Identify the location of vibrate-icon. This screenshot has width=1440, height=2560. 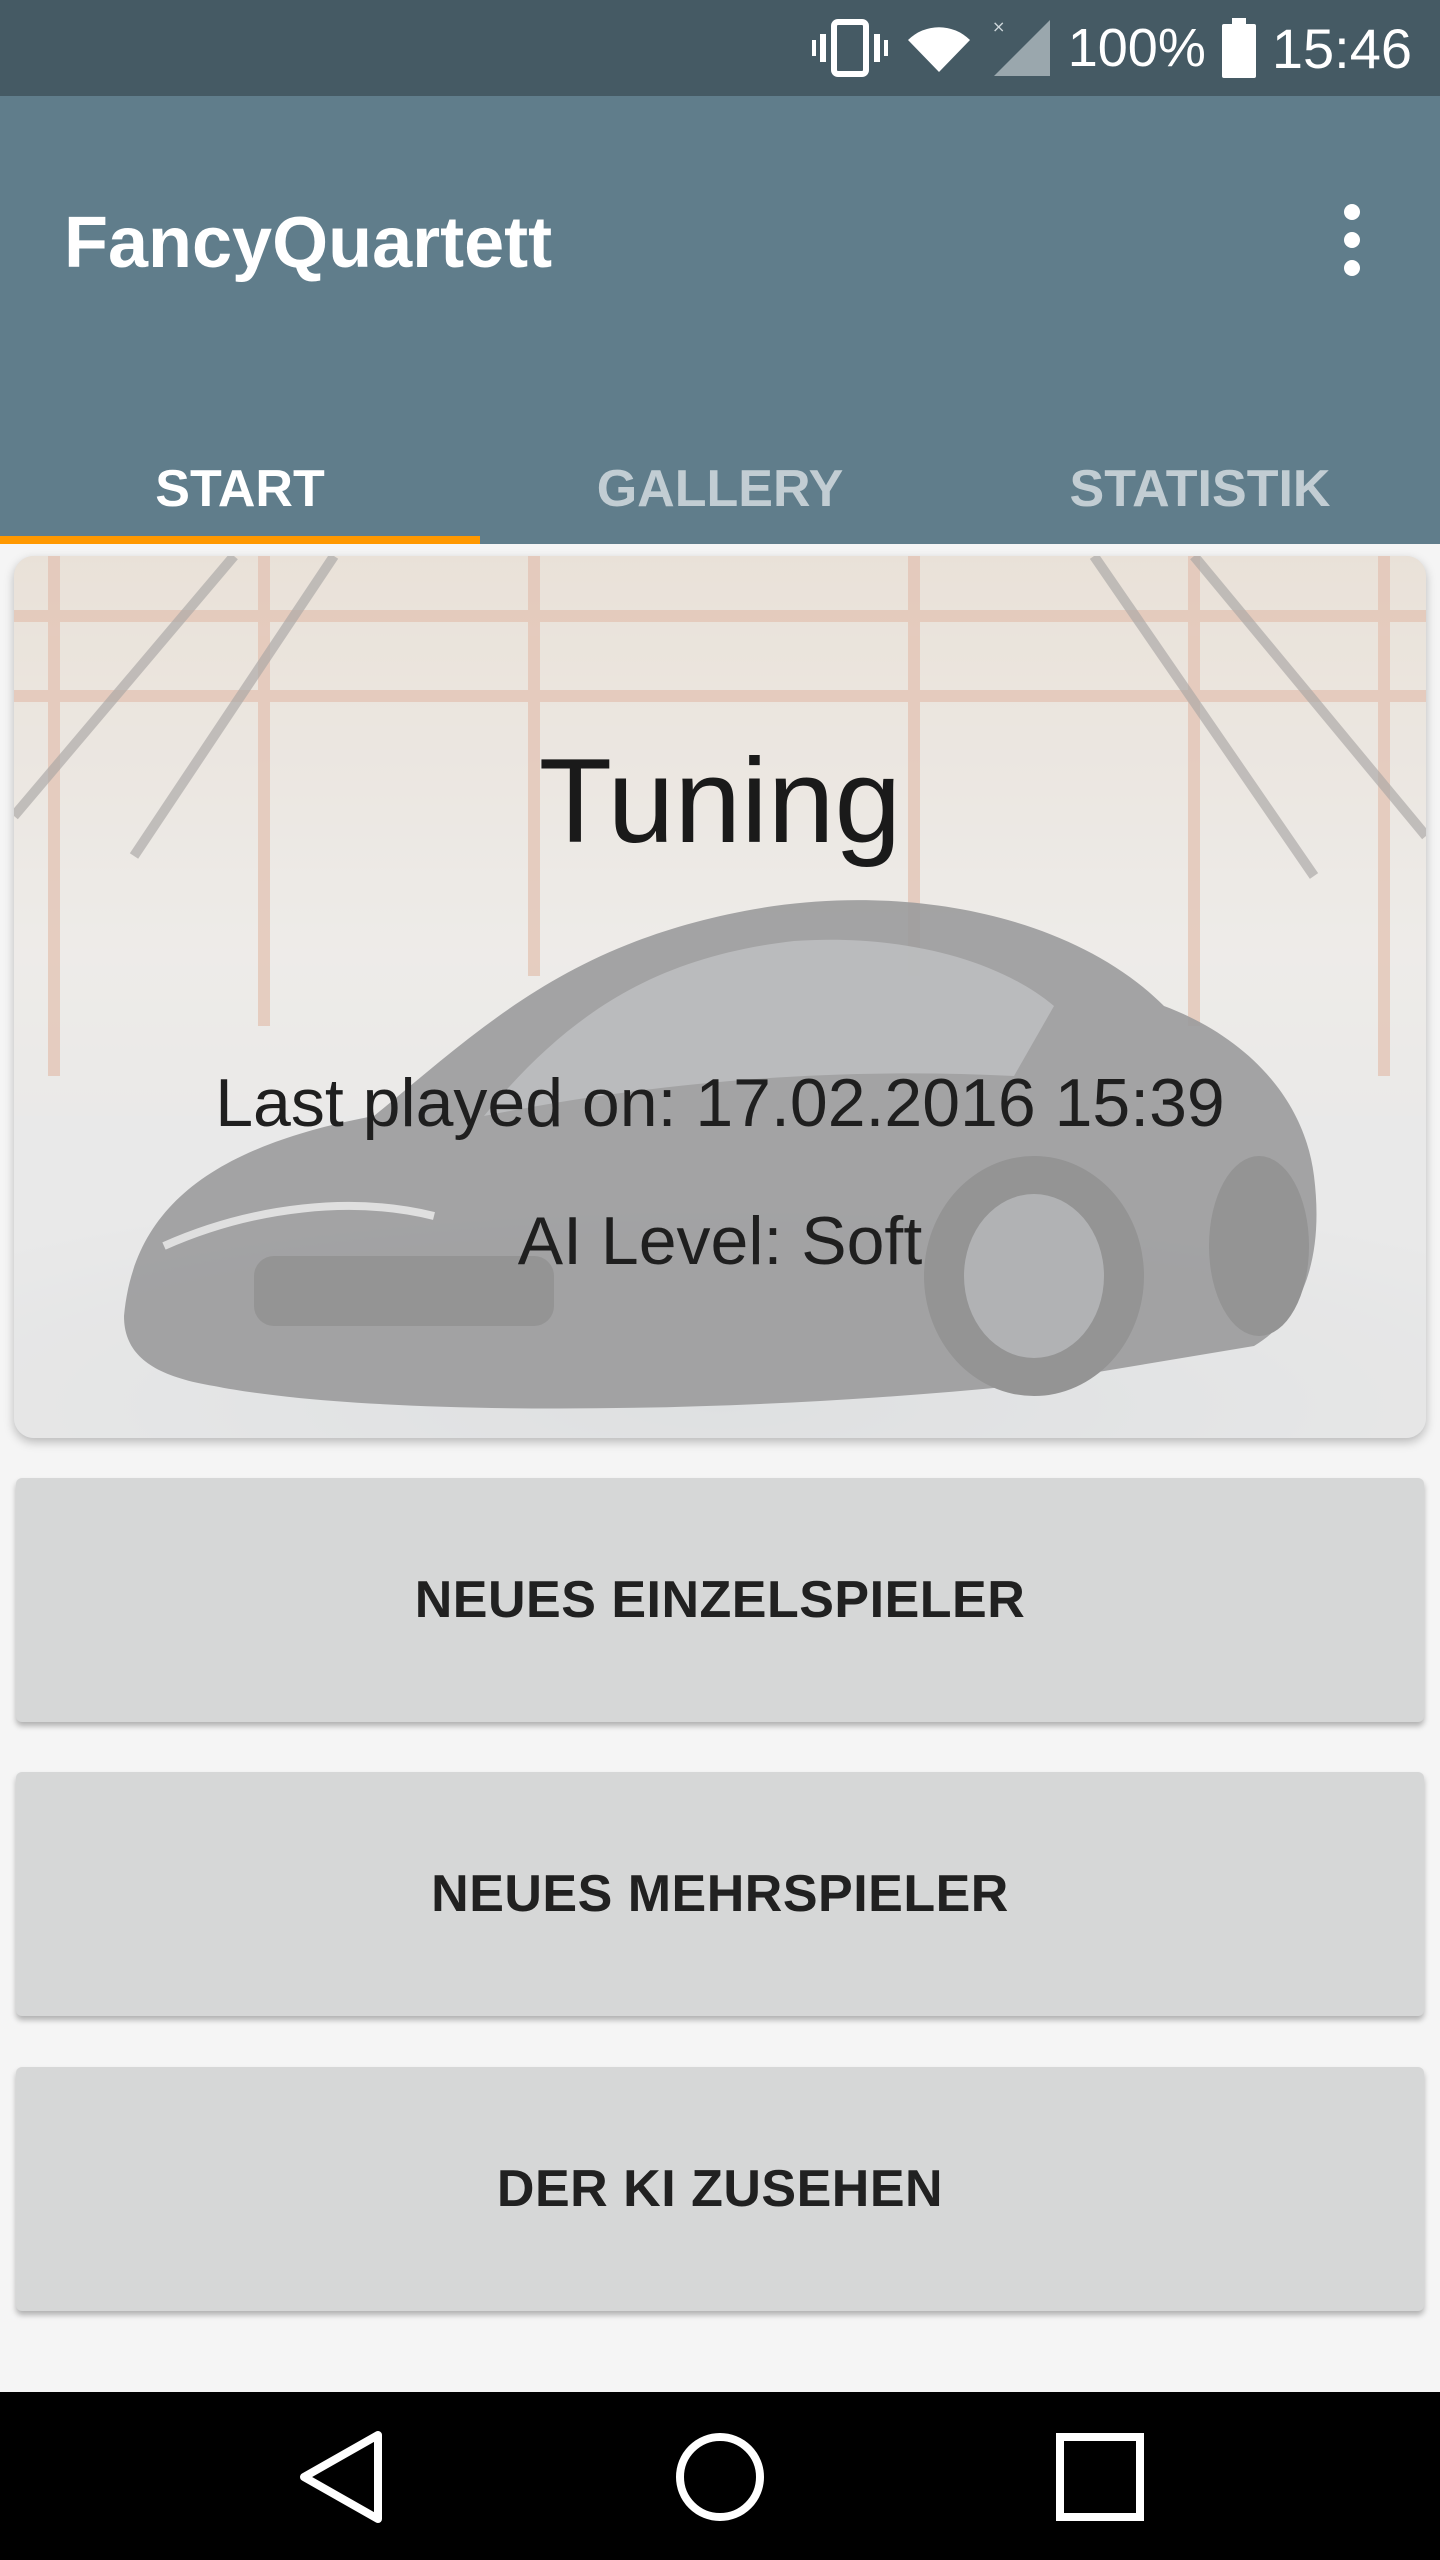
(849, 48).